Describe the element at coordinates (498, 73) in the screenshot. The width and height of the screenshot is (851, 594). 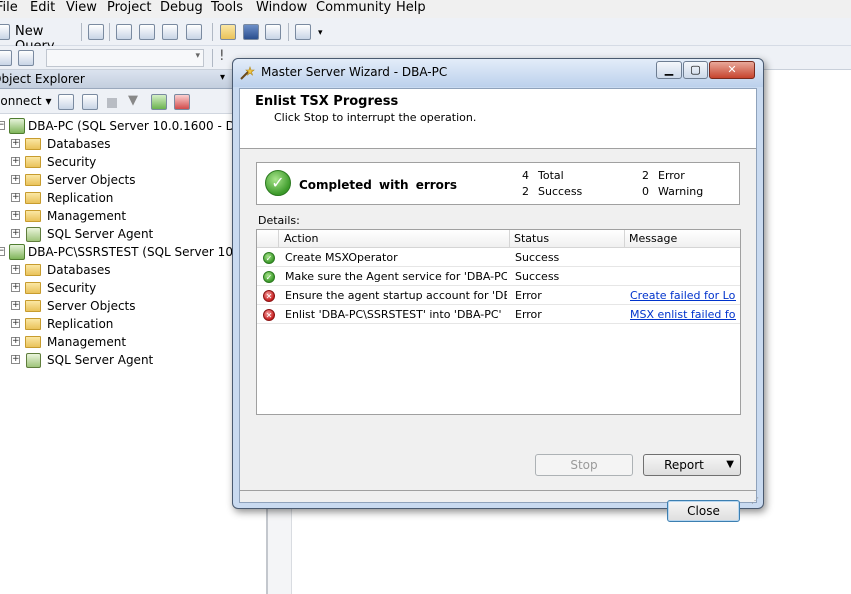
I see `dialog-titlebar: Master Server Wizard - DBA-PC ▁ ▢ ✕` at that location.